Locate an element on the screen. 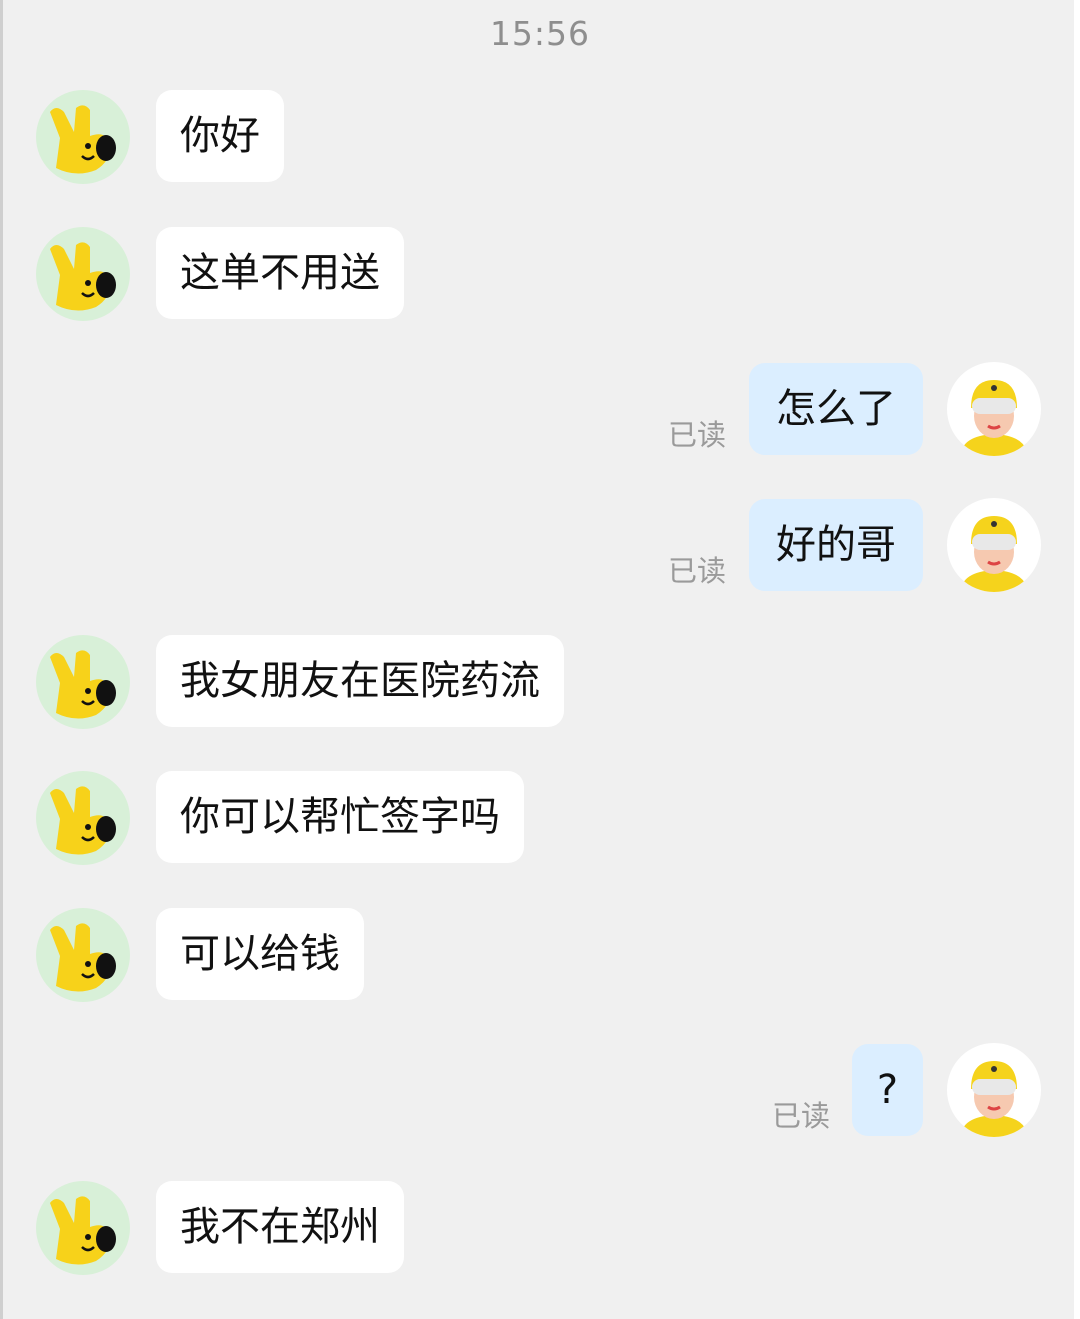 The height and width of the screenshot is (1319, 1080). message-bubble-incoming: 我女朋友在医院药流 is located at coordinates (360, 681).